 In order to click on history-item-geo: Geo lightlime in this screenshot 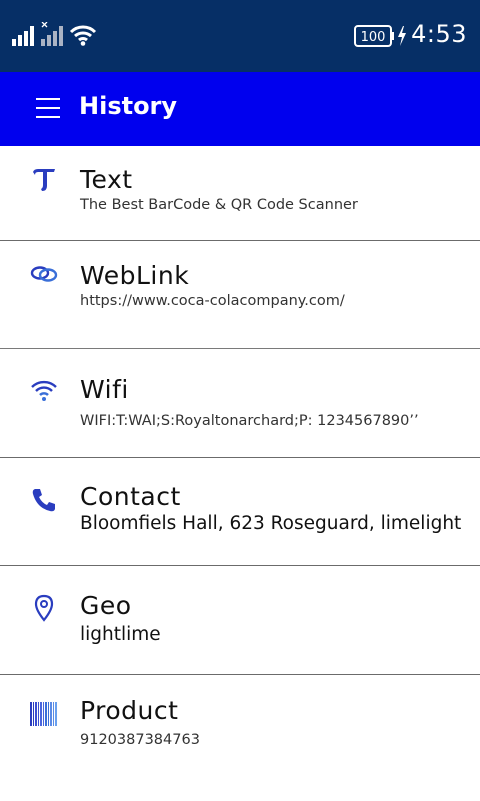, I will do `click(240, 620)`.